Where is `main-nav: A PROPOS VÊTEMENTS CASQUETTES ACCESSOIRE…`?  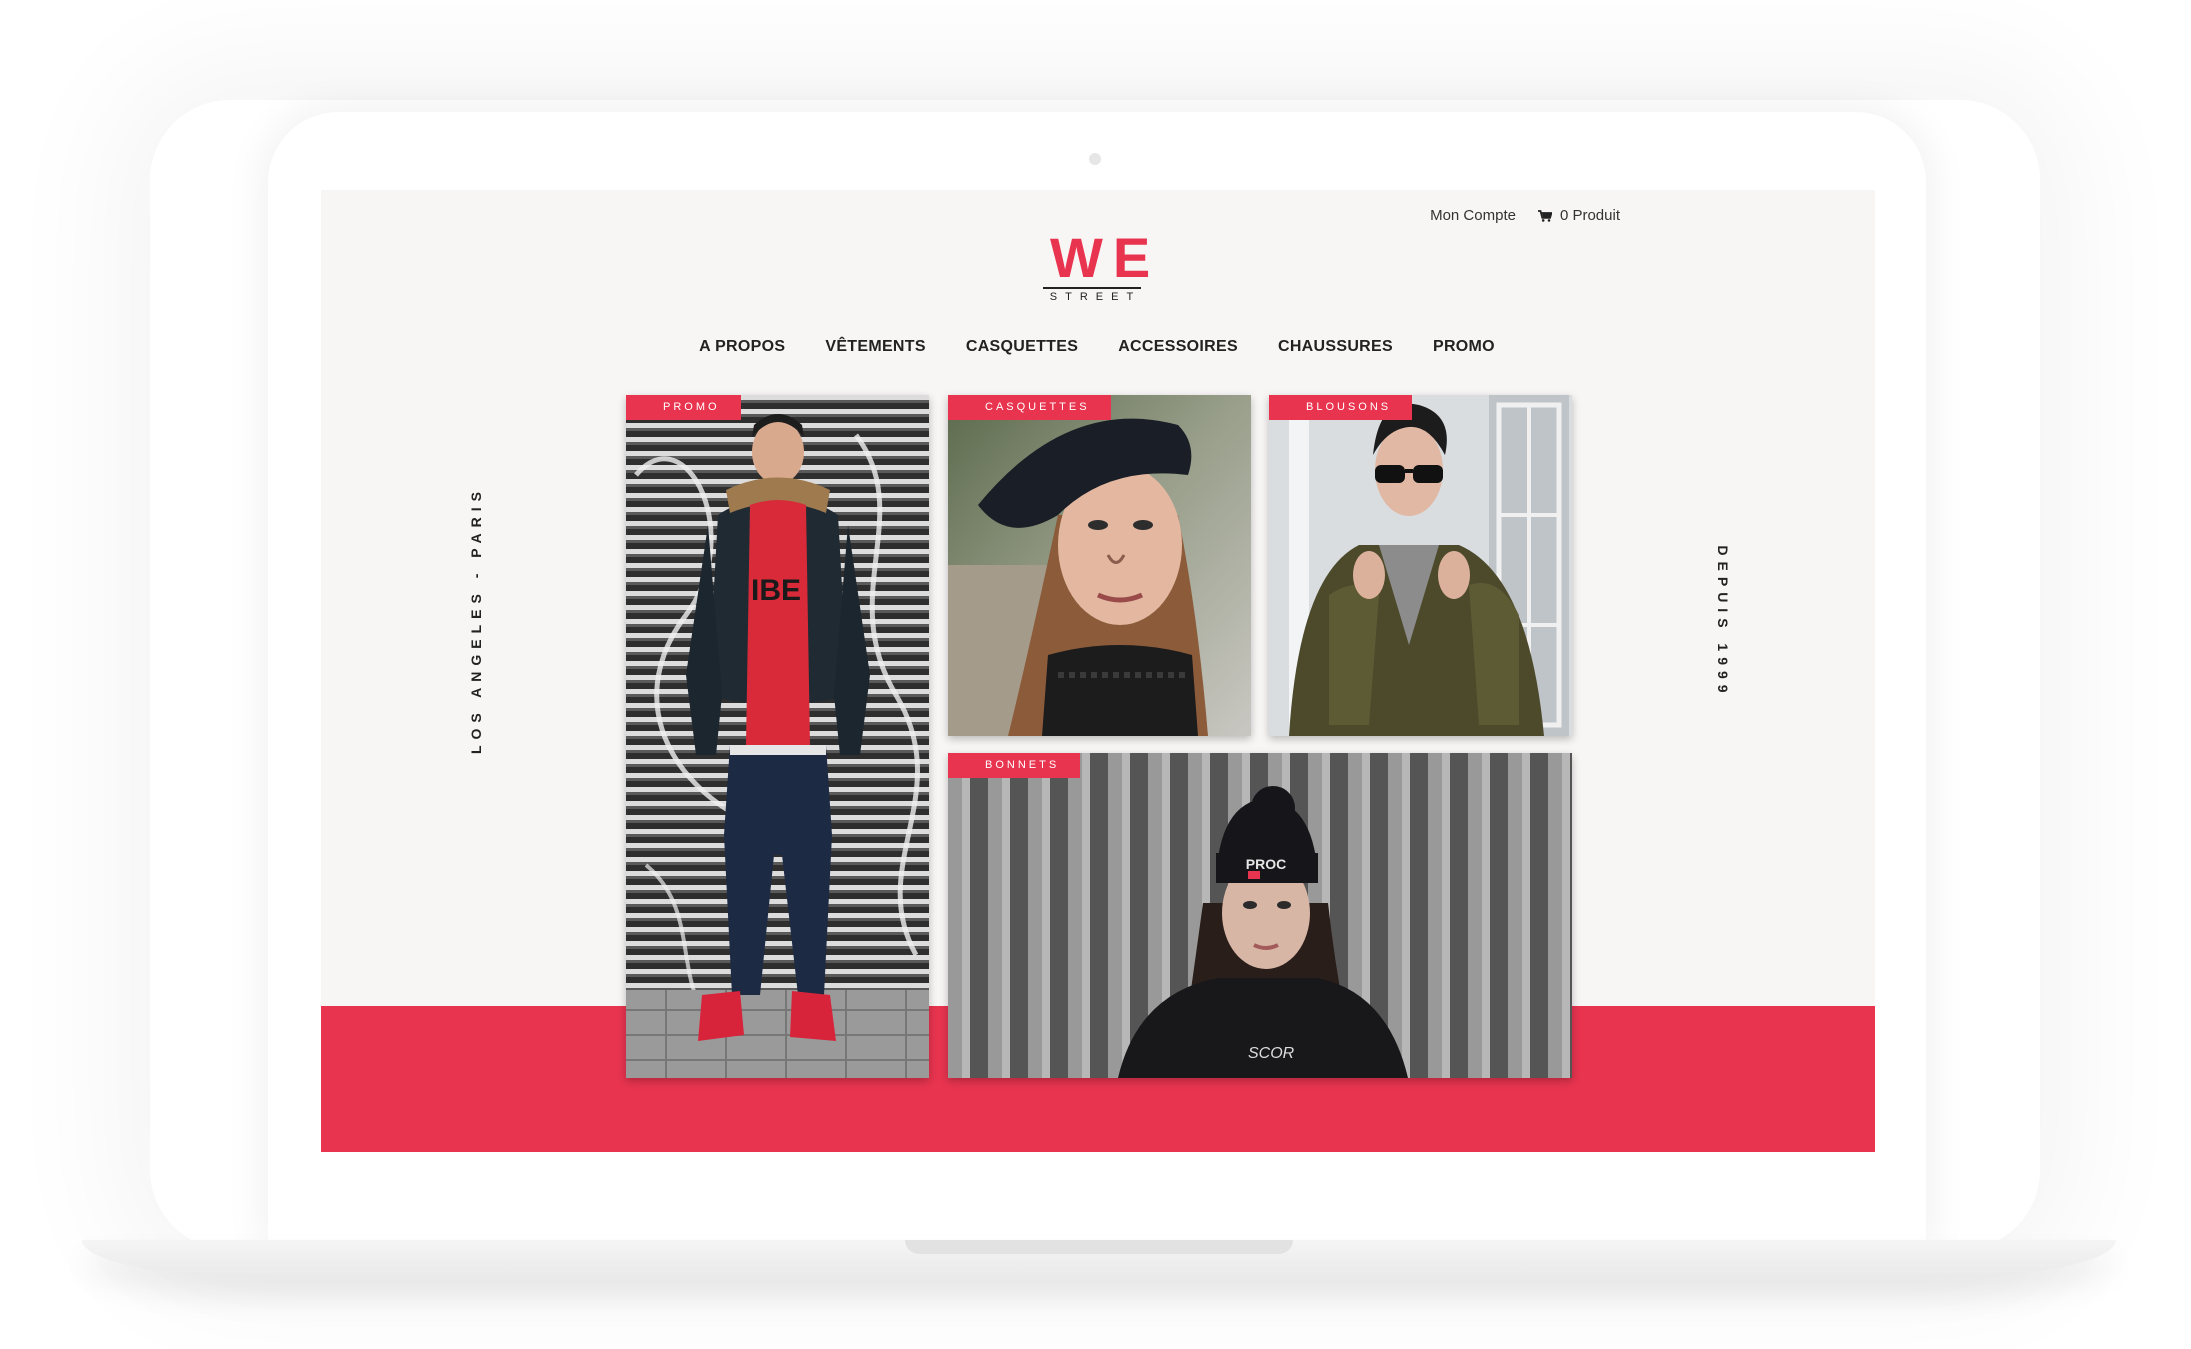
main-nav: A PROPOS VÊTEMENTS CASQUETTES ACCESSOIRE… is located at coordinates (1098, 347).